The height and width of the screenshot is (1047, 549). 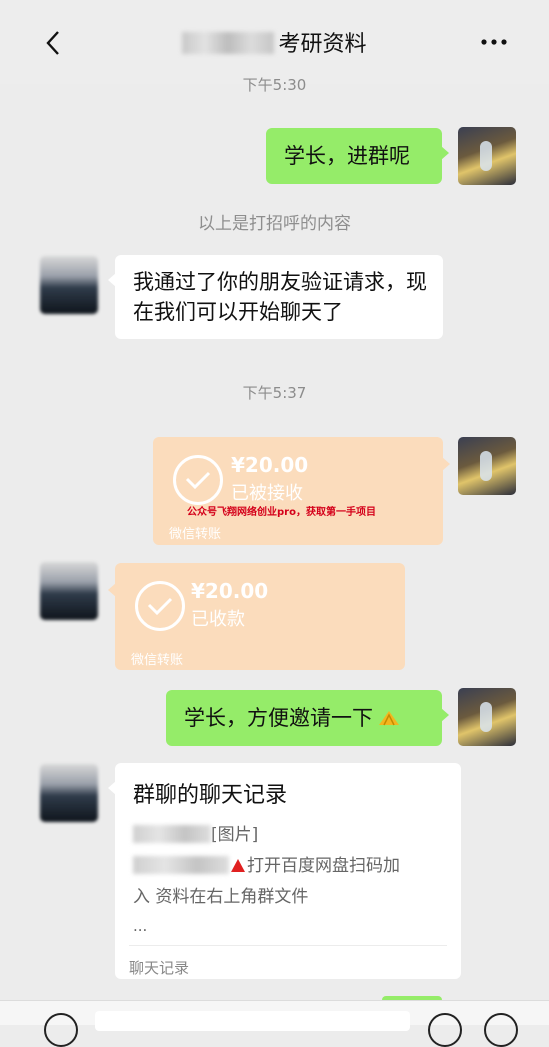 What do you see at coordinates (266, 866) in the screenshot?
I see `record-line: 打开百度网盘扫码加` at bounding box center [266, 866].